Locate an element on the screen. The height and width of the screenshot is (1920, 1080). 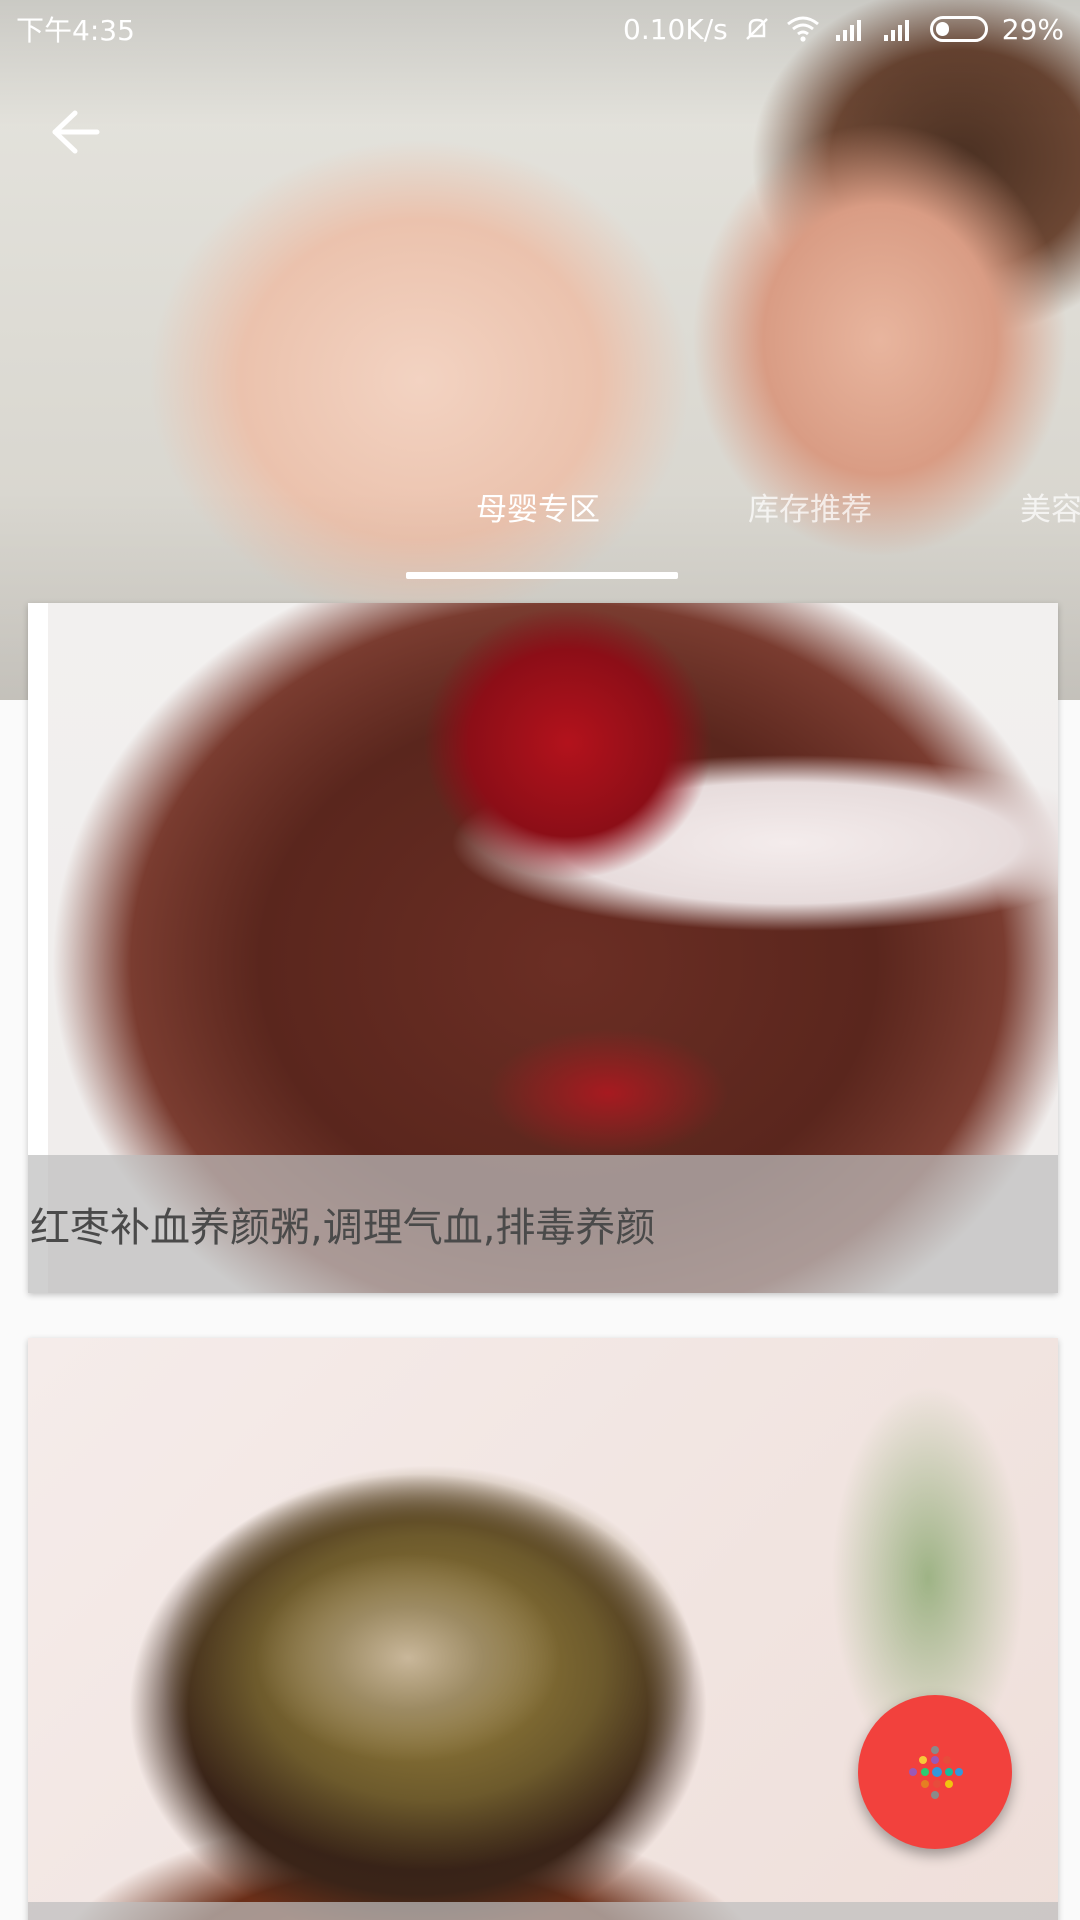
status-time: 下午4:35 is located at coordinates (75, 30).